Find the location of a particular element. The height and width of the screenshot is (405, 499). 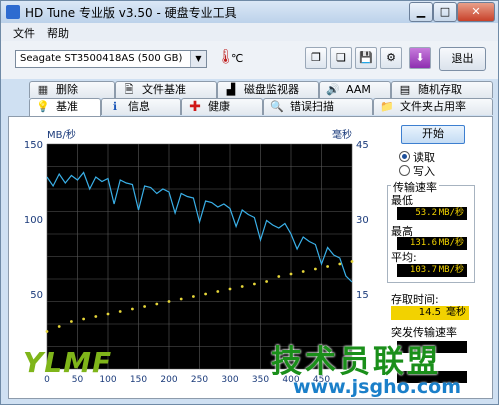

app-icon is located at coordinates (13, 12).